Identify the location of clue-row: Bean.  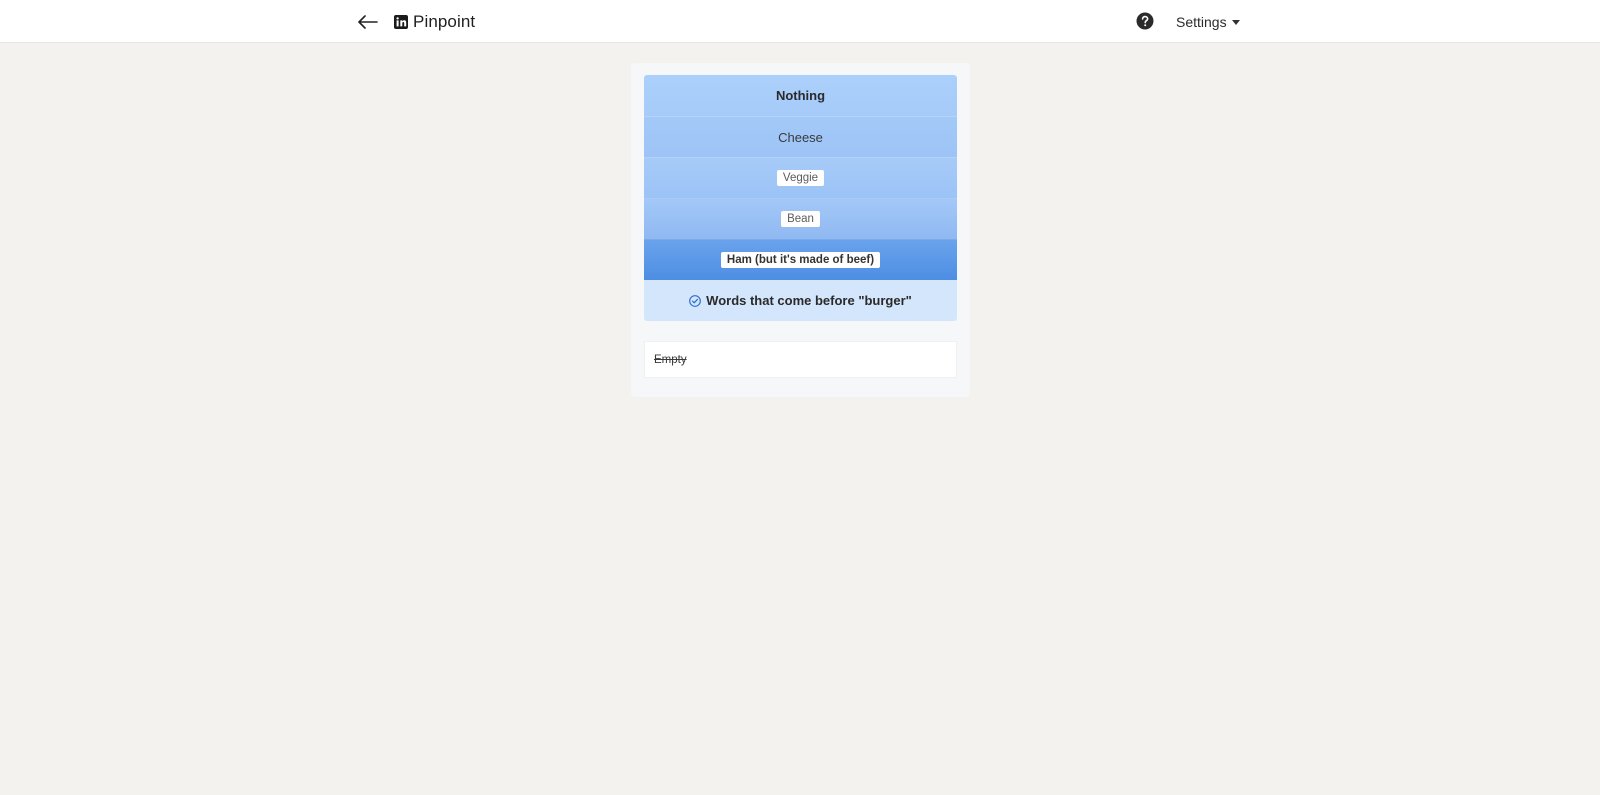
(800, 218).